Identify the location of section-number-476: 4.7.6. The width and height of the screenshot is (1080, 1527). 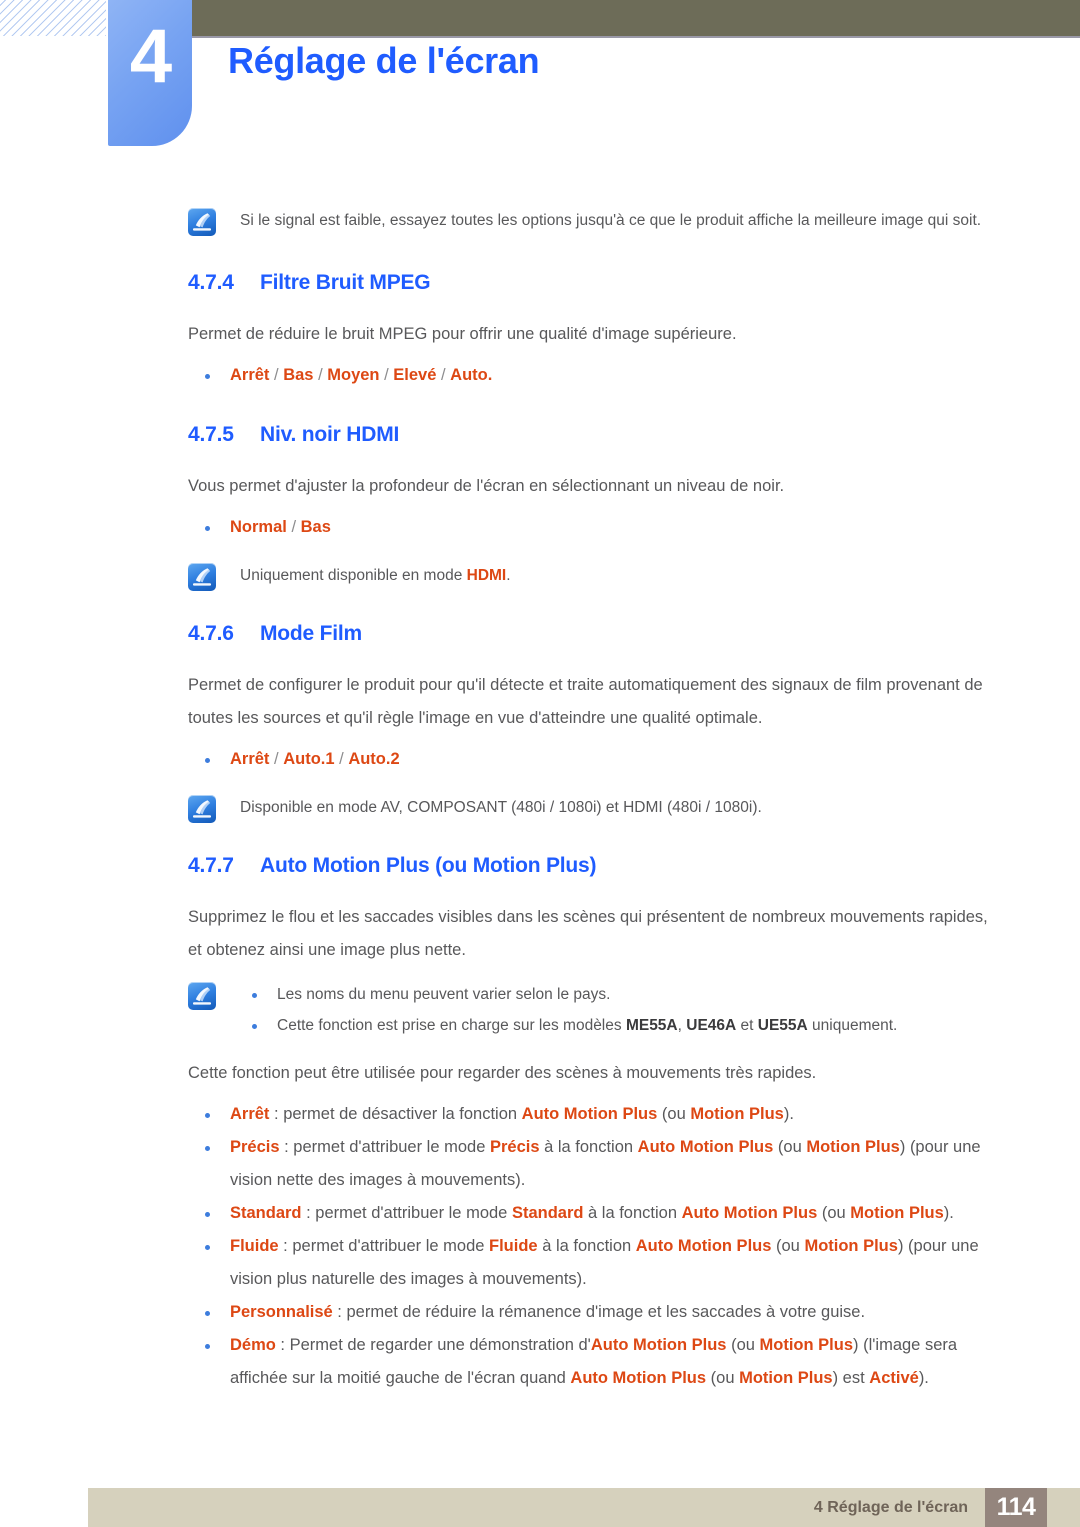
(211, 633).